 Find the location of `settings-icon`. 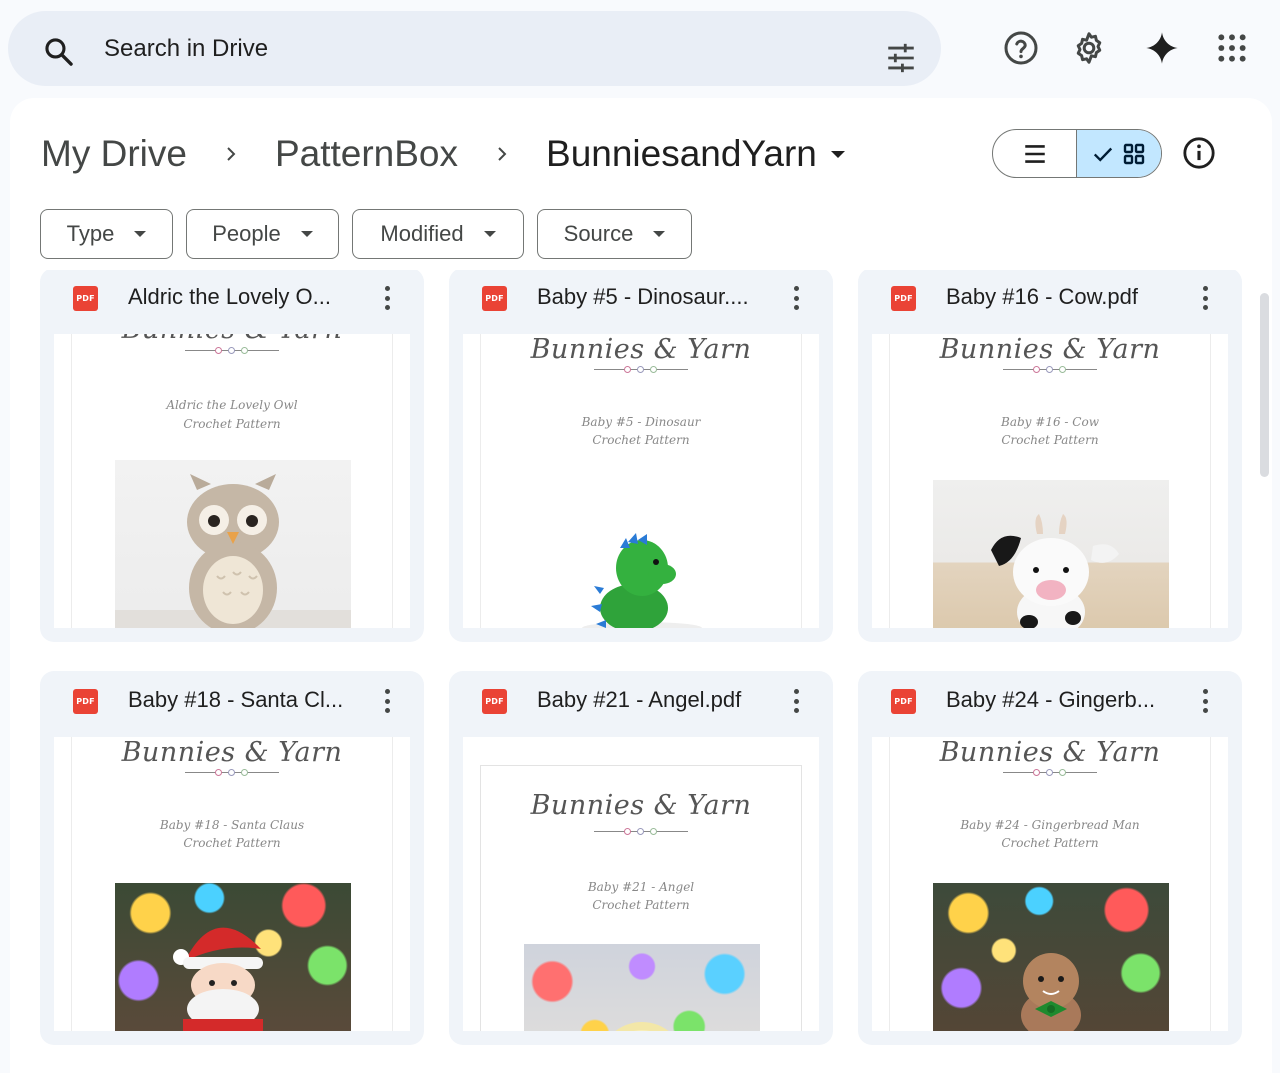

settings-icon is located at coordinates (1089, 48).